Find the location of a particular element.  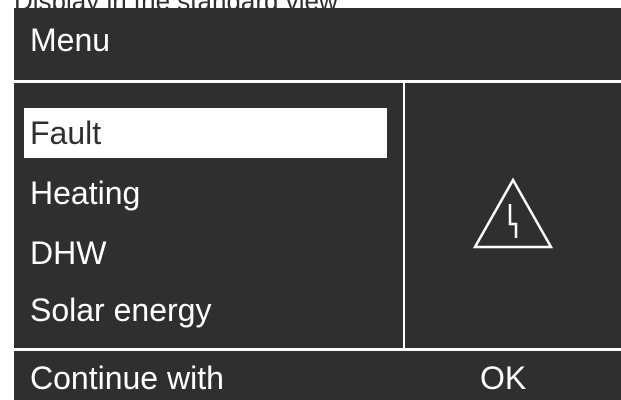

menu-item-solar-energy: Solar energy is located at coordinates (205, 310).